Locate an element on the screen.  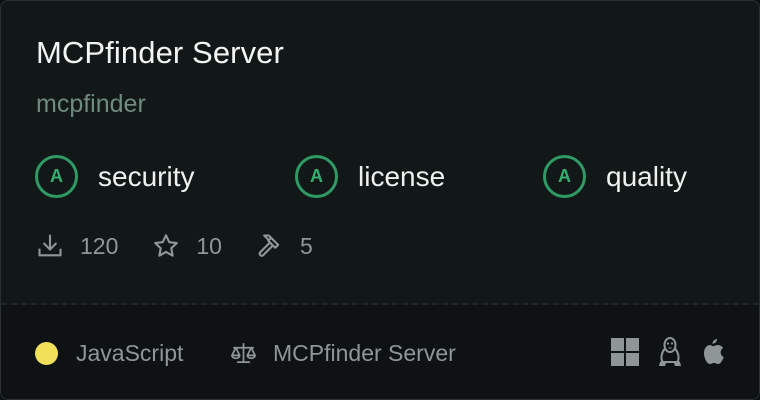
tools-count: 5 is located at coordinates (306, 245).